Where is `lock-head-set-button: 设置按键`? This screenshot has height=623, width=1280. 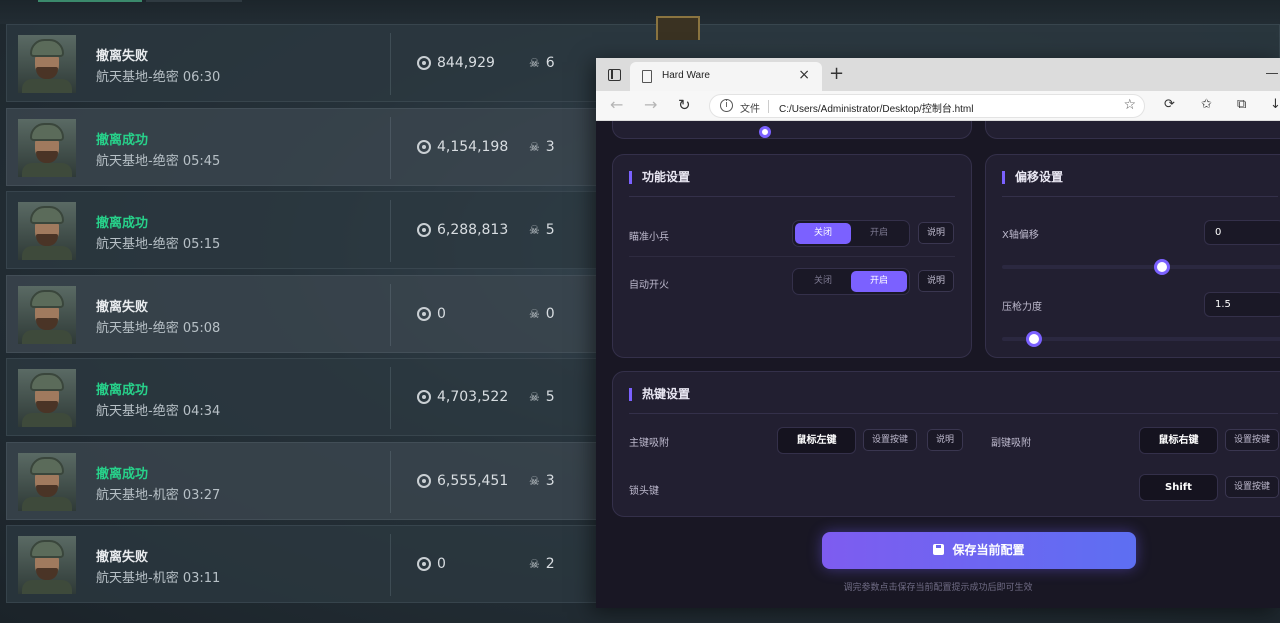 lock-head-set-button: 设置按键 is located at coordinates (1252, 487).